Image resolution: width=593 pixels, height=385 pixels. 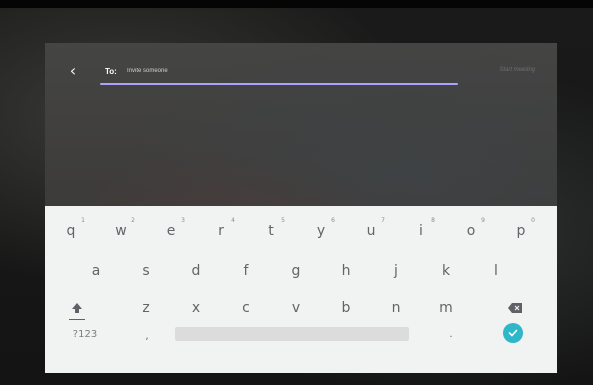 I want to click on key-p: p 0, so click(x=521, y=231).